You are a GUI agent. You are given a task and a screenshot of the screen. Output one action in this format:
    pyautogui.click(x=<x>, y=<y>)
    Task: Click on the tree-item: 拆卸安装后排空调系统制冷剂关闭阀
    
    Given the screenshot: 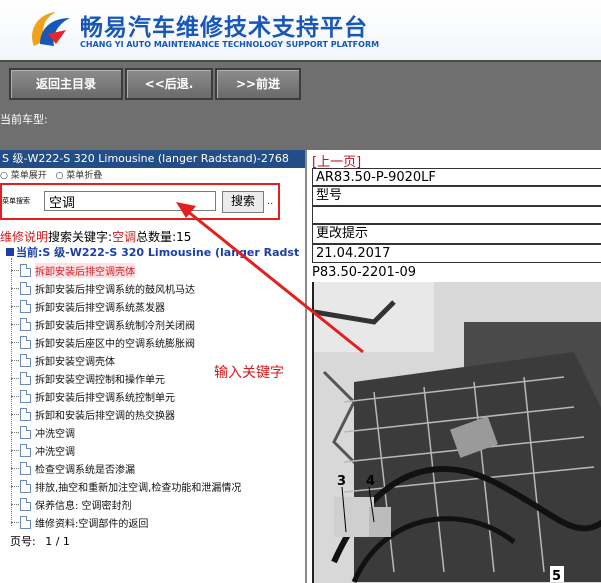 What is the action you would take?
    pyautogui.click(x=103, y=324)
    